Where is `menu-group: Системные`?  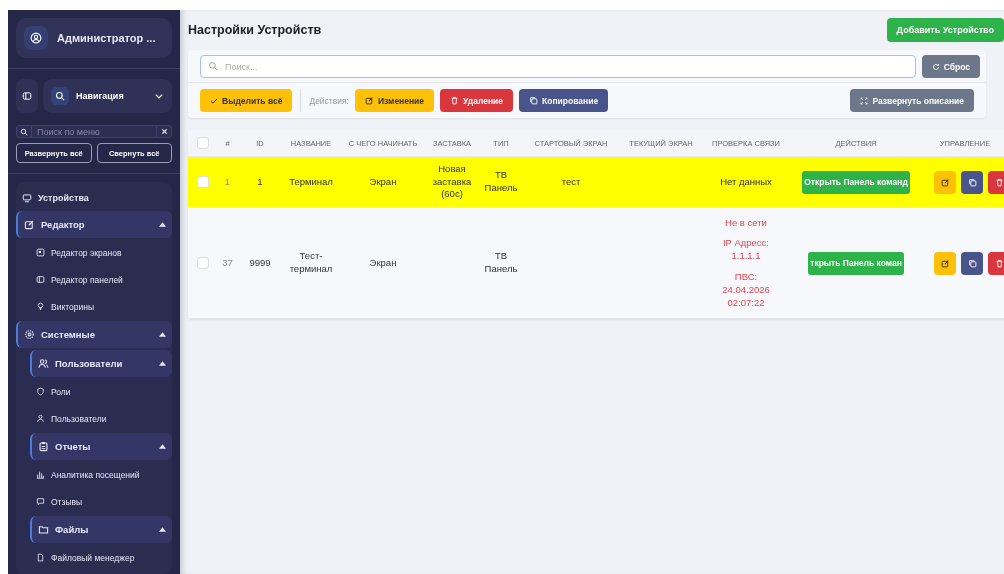 menu-group: Системные is located at coordinates (94, 334).